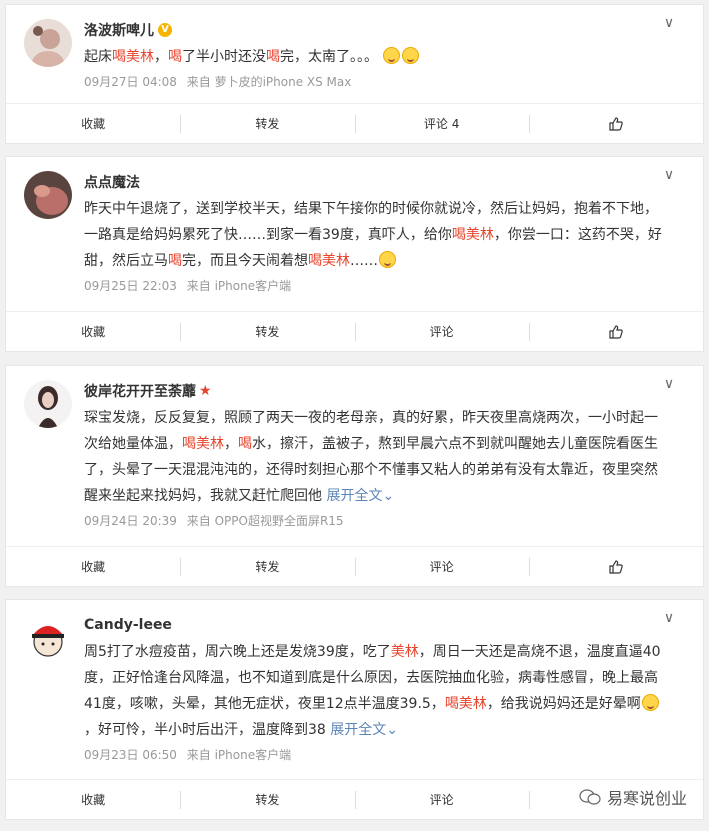 Image resolution: width=709 pixels, height=831 pixels. What do you see at coordinates (563, 704) in the screenshot?
I see `text-segment: ，给我说妈妈还是好晕啊` at bounding box center [563, 704].